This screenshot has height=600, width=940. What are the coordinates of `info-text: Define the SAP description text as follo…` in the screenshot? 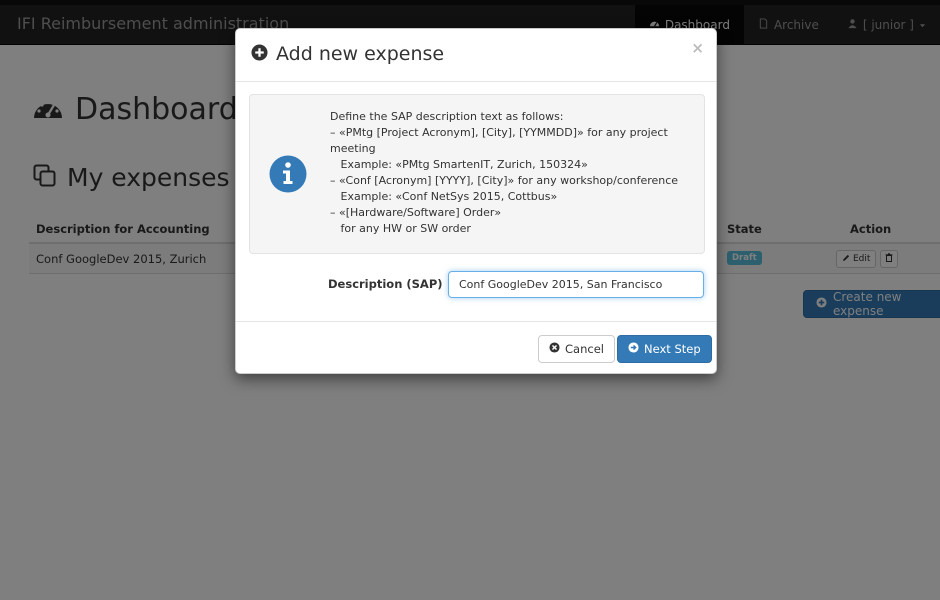 It's located at (510, 173).